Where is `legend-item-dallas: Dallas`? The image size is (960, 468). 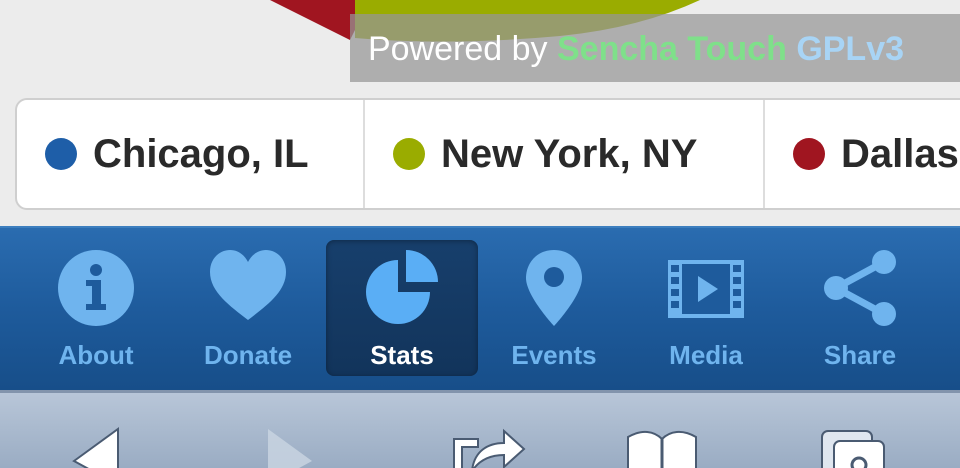
legend-item-dallas: Dallas is located at coordinates (862, 154).